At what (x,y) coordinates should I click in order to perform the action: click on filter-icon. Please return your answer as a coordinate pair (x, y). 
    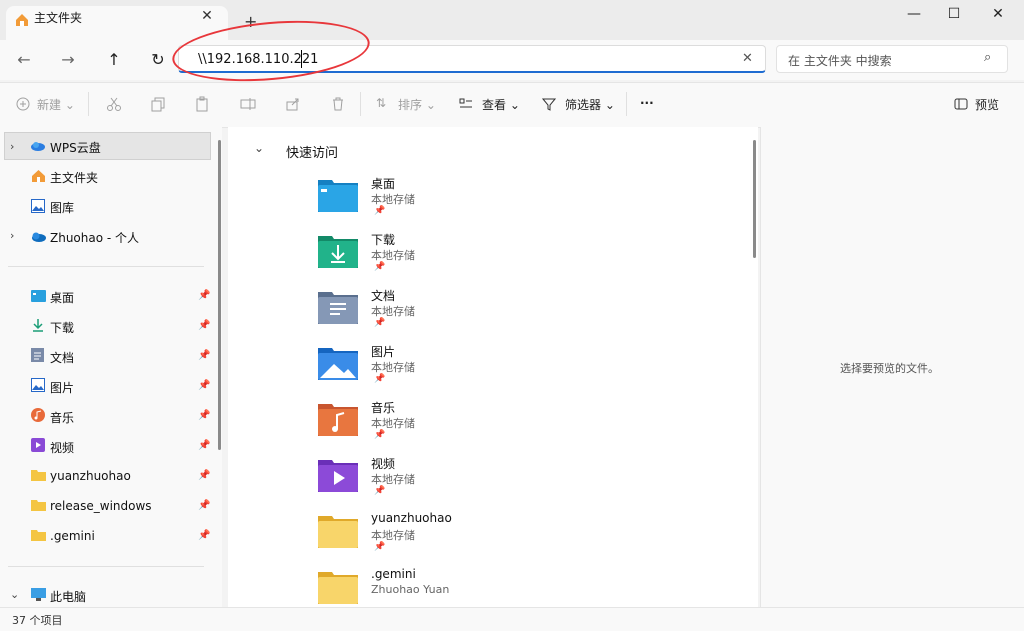
    Looking at the image, I should click on (549, 104).